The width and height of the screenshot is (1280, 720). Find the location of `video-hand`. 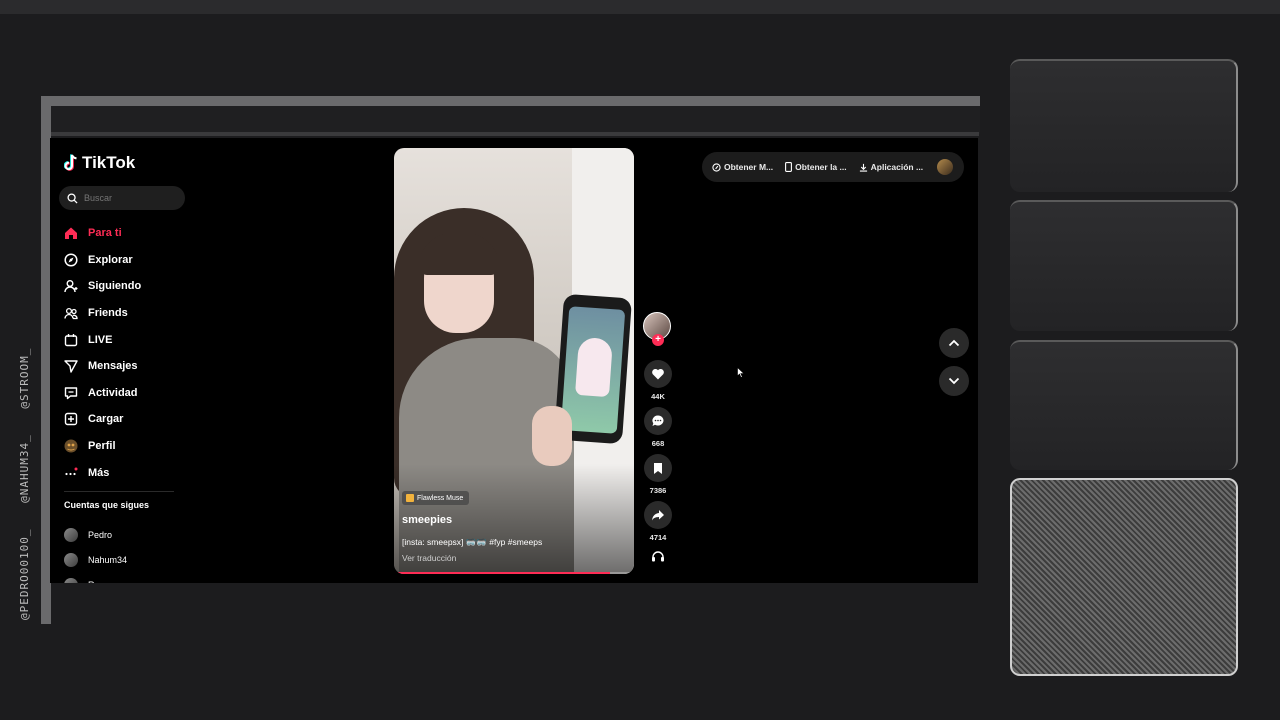

video-hand is located at coordinates (552, 436).